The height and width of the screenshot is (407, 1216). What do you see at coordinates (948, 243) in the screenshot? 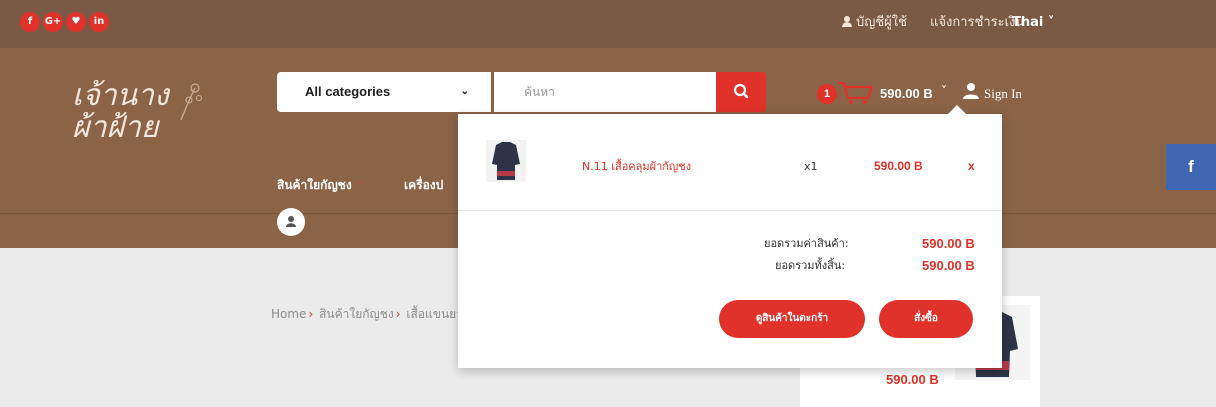
I see `subtotal-value: 590.00 B` at bounding box center [948, 243].